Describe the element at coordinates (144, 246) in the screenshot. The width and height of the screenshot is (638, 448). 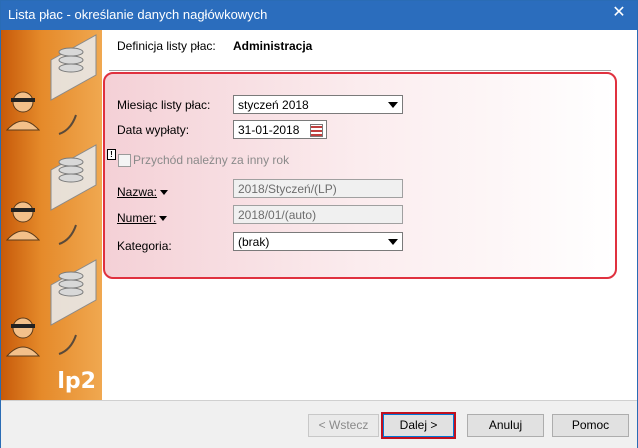
I see `category-label: Kategoria:` at that location.